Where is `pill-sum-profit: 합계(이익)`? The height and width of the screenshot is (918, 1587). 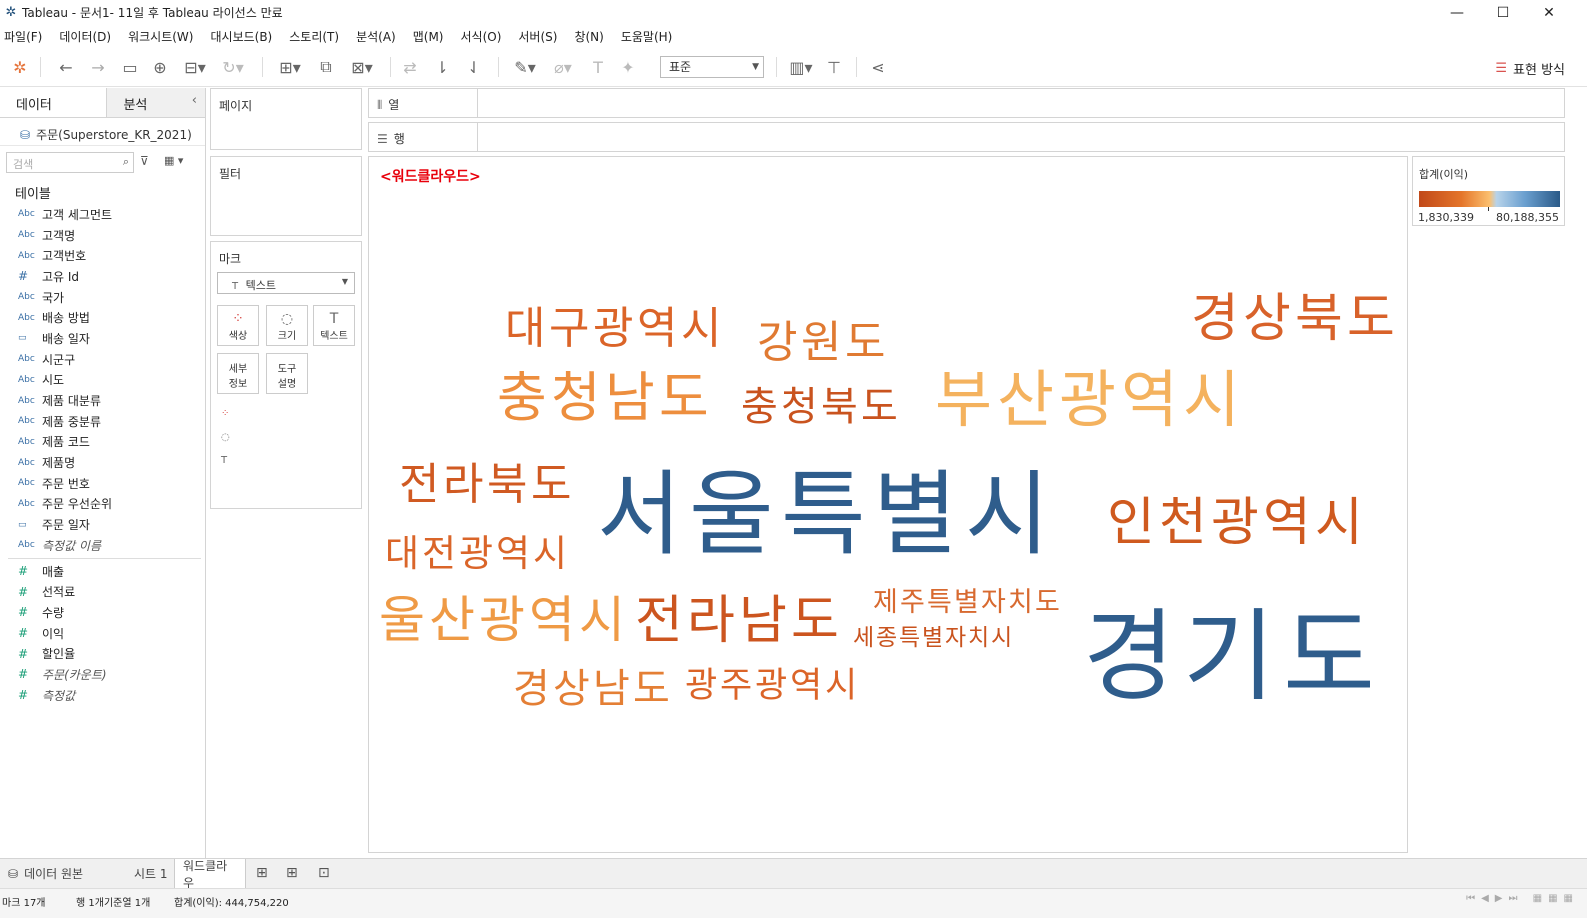 pill-sum-profit: 합계(이익) is located at coordinates (296, 413).